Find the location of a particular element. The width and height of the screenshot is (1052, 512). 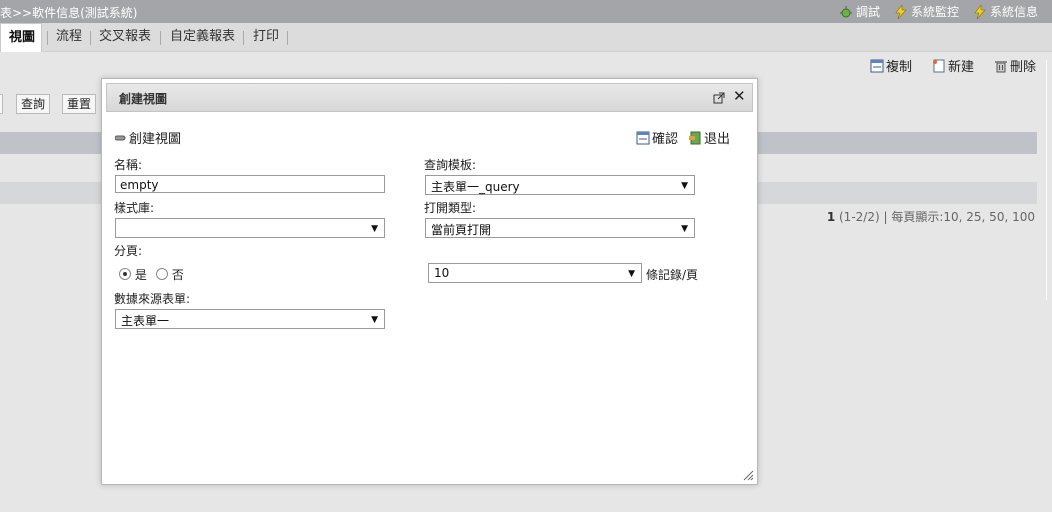

background-input-edge is located at coordinates (1, 104).